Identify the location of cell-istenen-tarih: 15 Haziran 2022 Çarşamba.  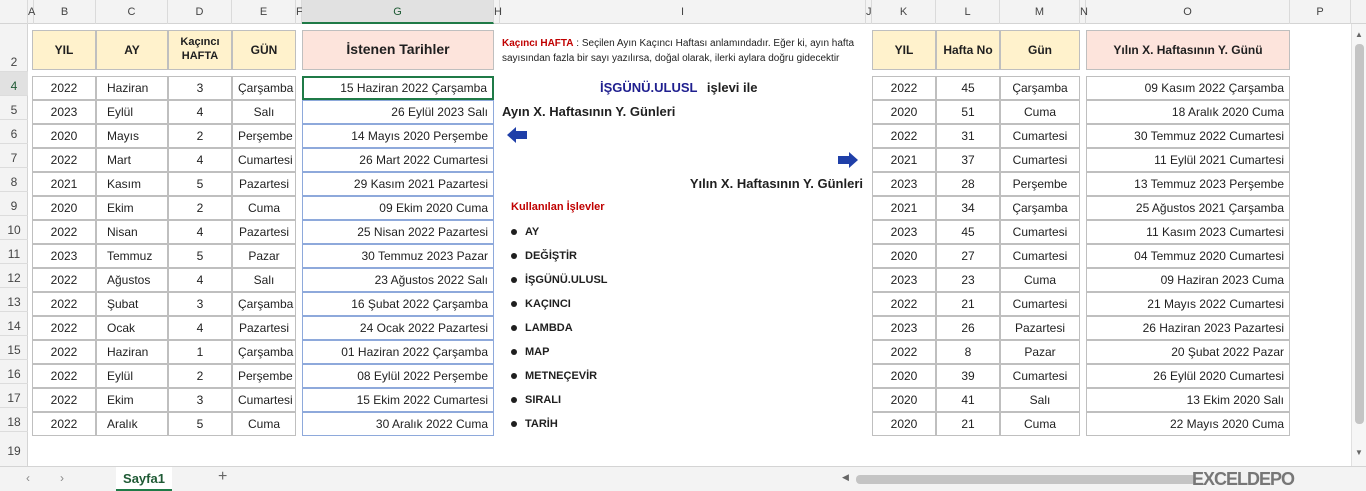
(398, 88).